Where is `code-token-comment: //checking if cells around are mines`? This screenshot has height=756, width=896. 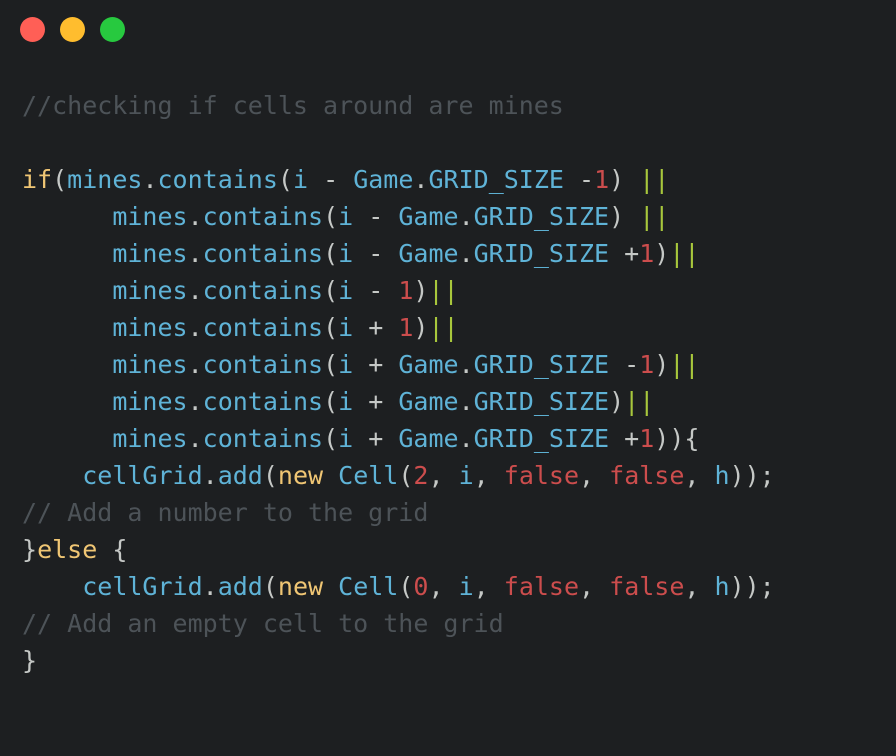 code-token-comment: //checking if cells around are mines is located at coordinates (293, 105).